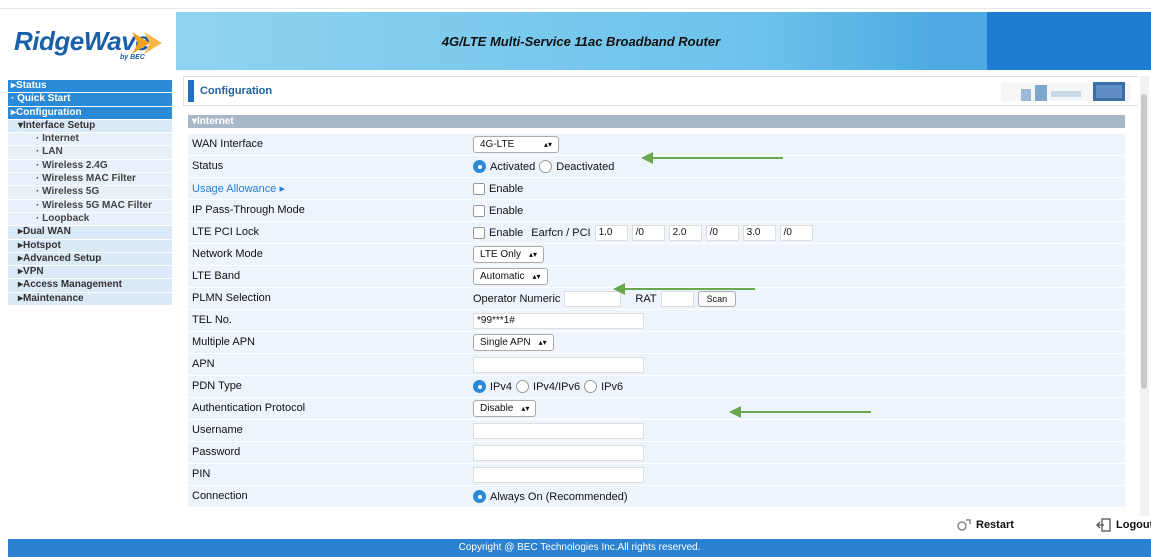  Describe the element at coordinates (132, 57) in the screenshot. I see `brand-by: by BEC` at that location.